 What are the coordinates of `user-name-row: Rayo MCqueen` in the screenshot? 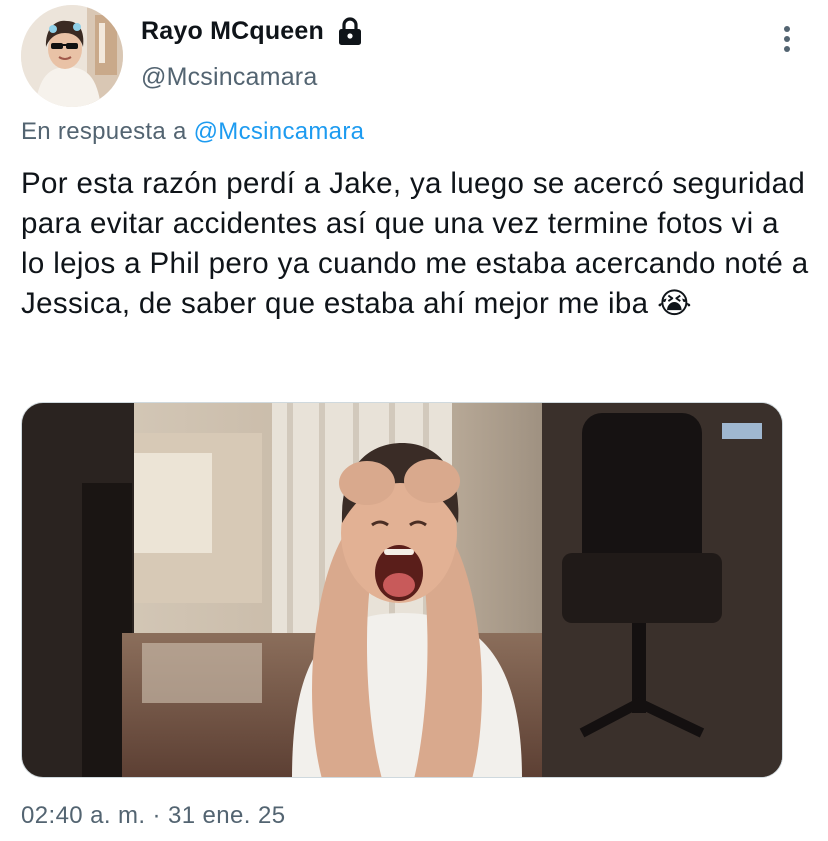 It's located at (252, 31).